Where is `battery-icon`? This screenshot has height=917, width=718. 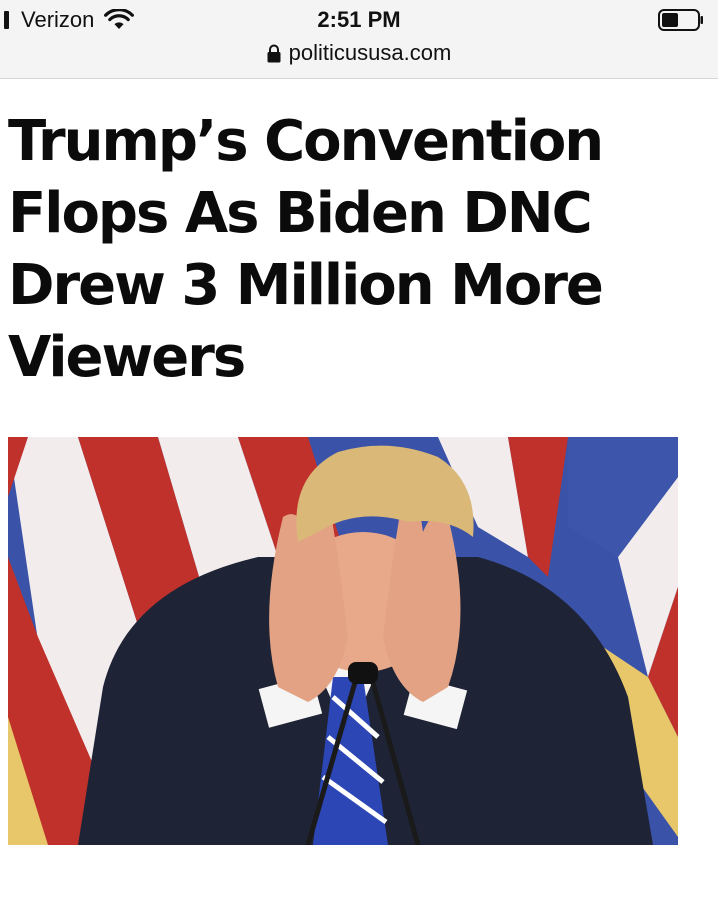 battery-icon is located at coordinates (680, 20).